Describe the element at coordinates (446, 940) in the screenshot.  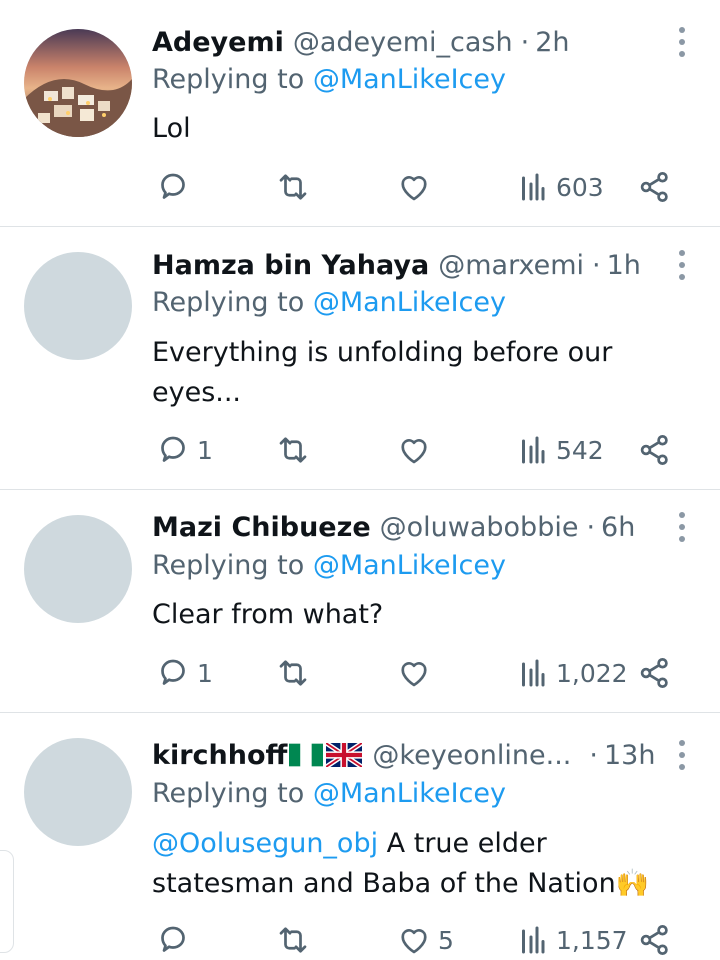
I see `like-count: 5` at that location.